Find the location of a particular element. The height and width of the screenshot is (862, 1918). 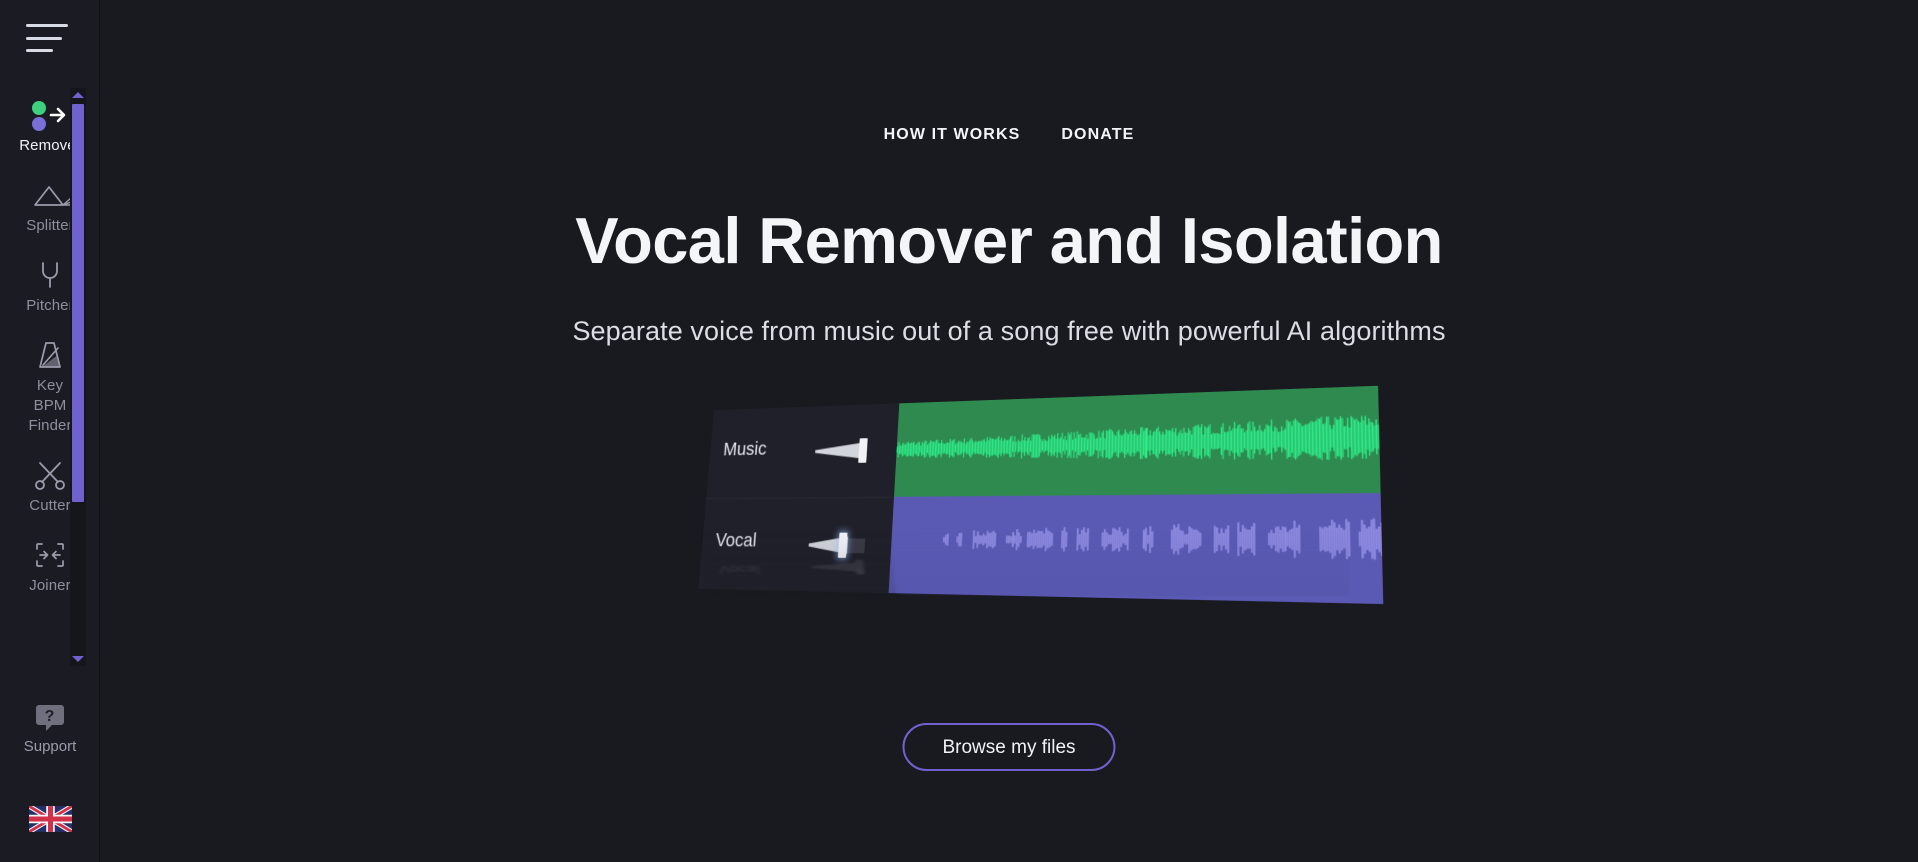

volume-slider-vocal is located at coordinates (841, 545).